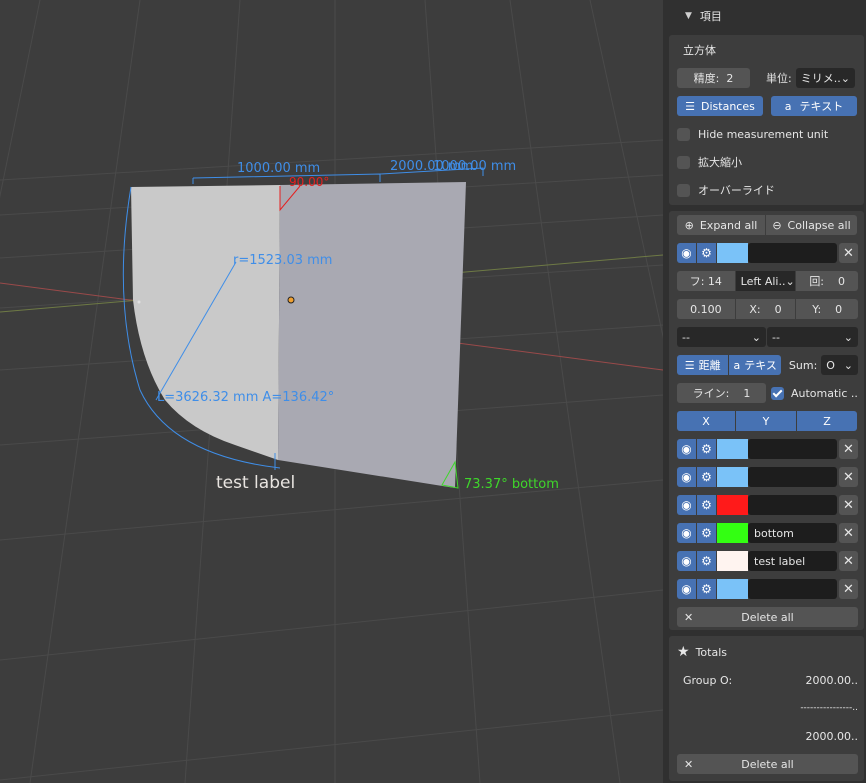 The width and height of the screenshot is (866, 783). Describe the element at coordinates (686, 337) in the screenshot. I see `first-dropdown-value: --` at that location.